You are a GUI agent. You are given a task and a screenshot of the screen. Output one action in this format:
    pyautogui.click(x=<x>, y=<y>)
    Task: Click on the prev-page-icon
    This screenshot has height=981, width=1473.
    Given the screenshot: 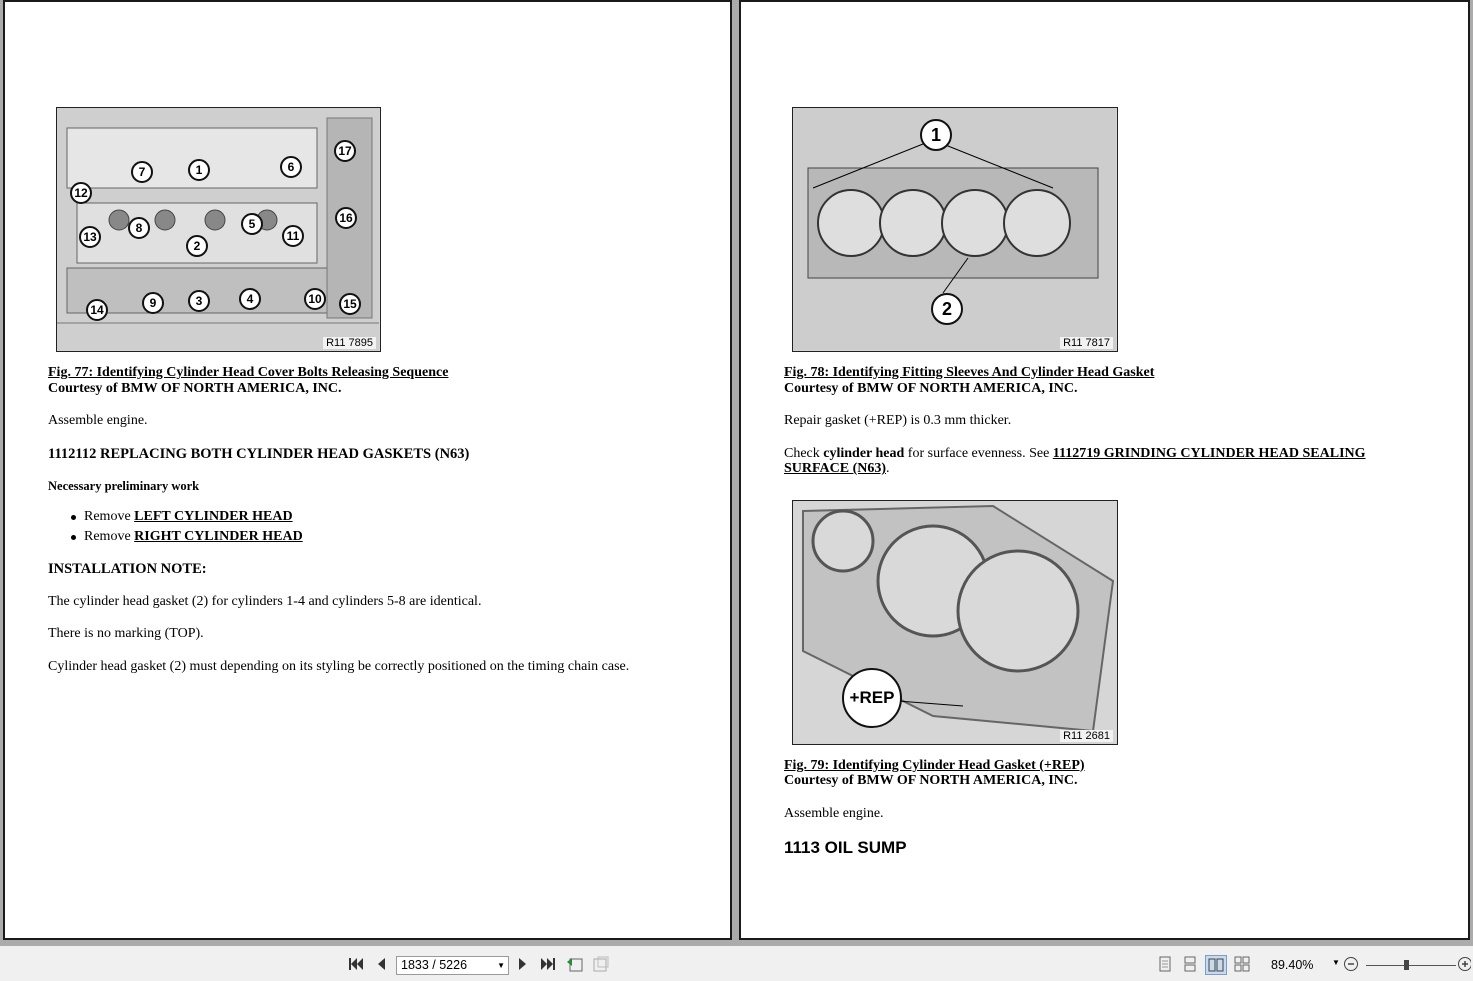 What is the action you would take?
    pyautogui.click(x=381, y=964)
    